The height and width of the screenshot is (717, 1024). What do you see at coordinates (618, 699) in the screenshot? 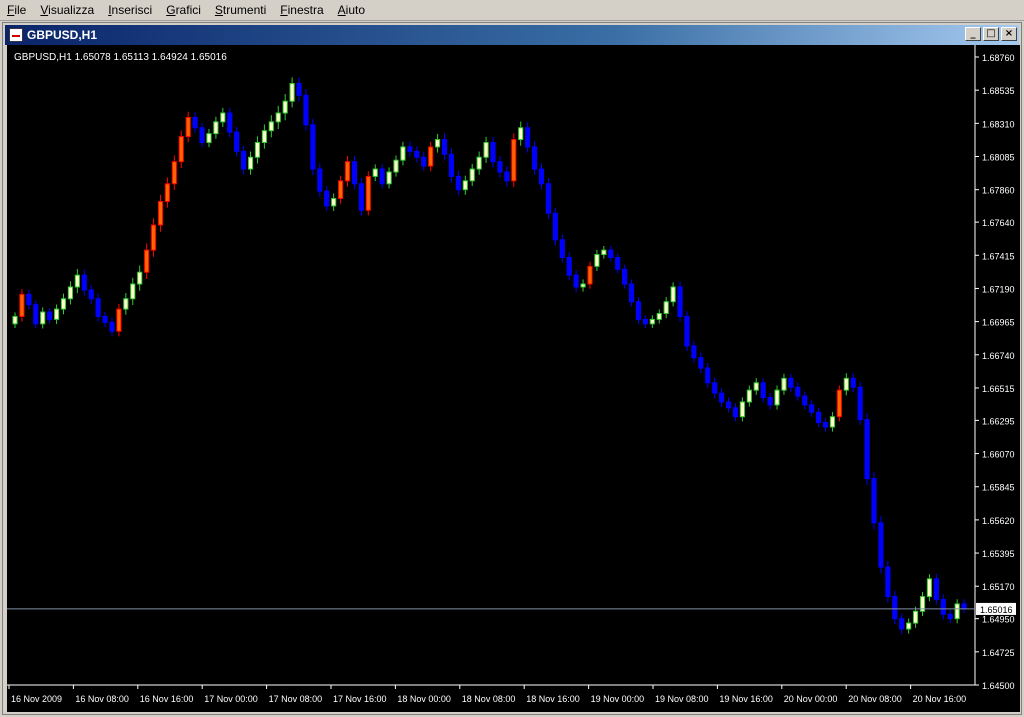
I see `time-label: 19 Nov 00:00` at bounding box center [618, 699].